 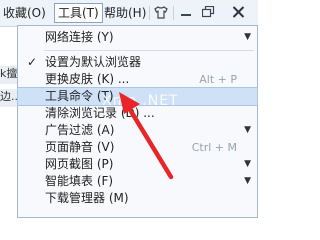 What do you see at coordinates (146, 136) in the screenshot?
I see `annotation-arrow-icon` at bounding box center [146, 136].